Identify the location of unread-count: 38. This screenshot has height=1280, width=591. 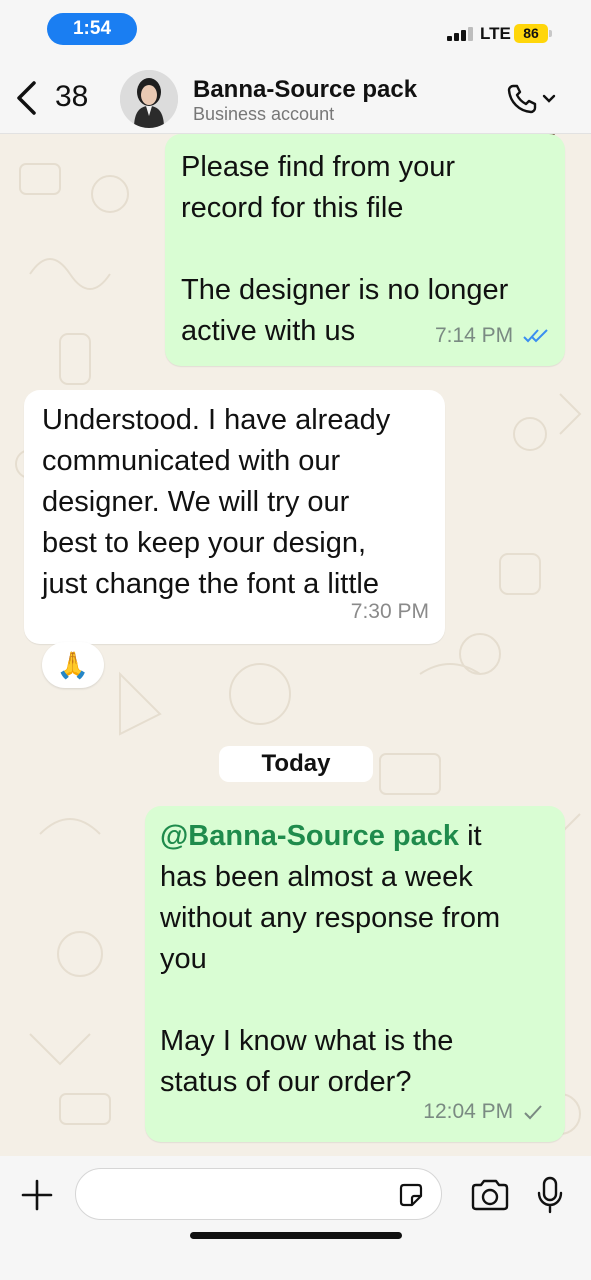
(71, 97).